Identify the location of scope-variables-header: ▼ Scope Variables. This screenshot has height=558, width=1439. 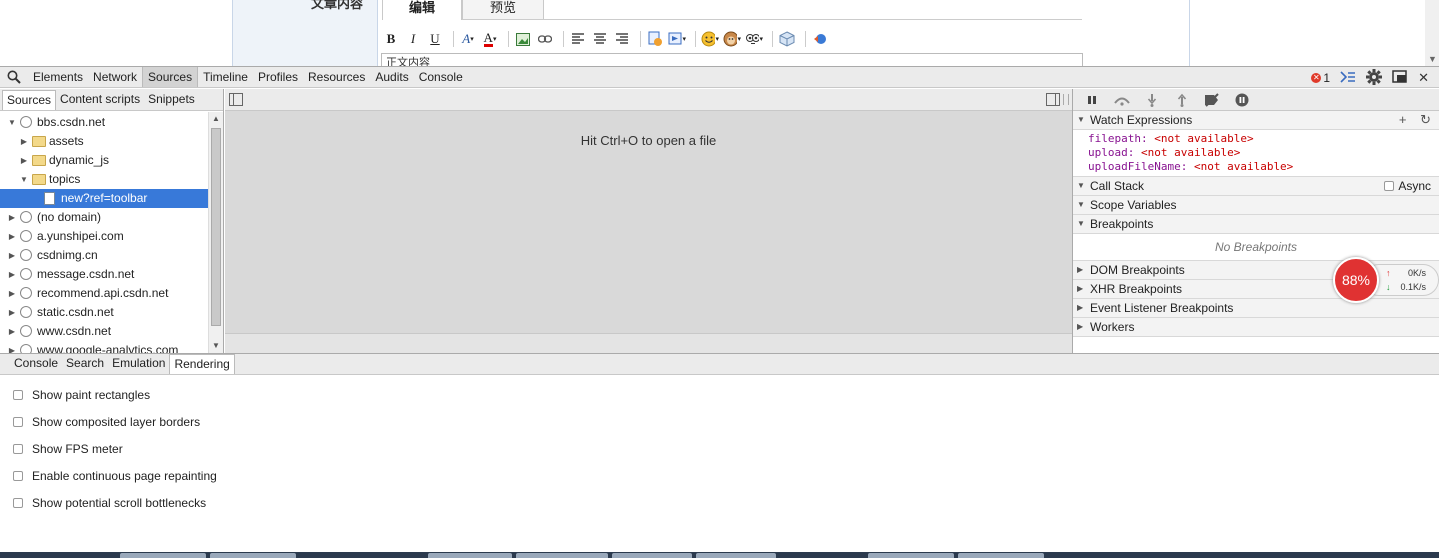
(1256, 205).